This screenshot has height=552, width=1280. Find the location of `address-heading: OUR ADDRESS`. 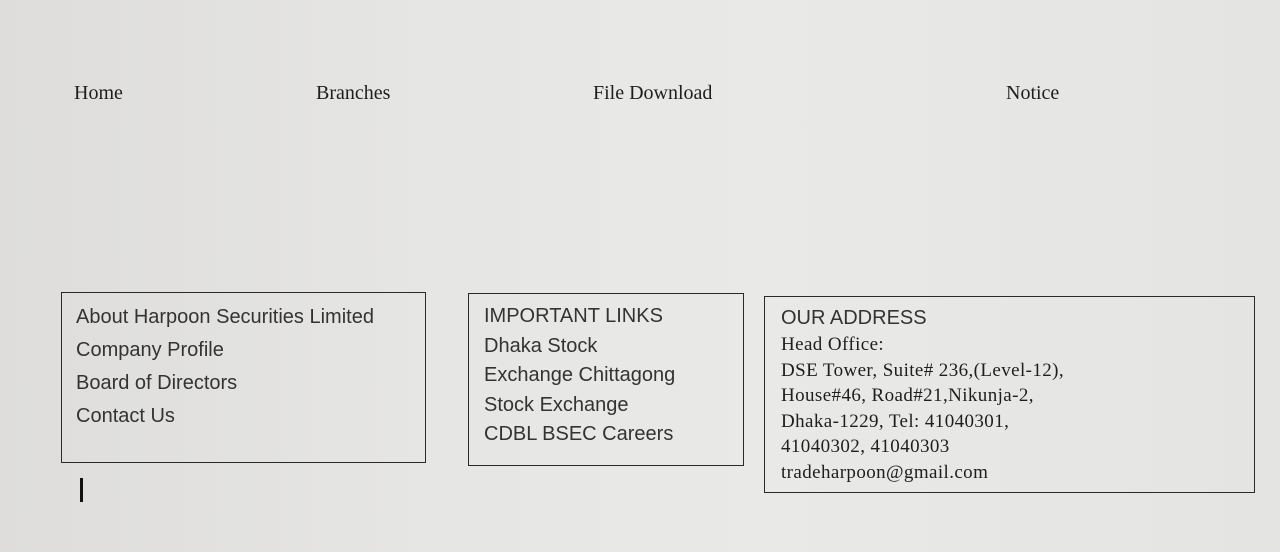

address-heading: OUR ADDRESS is located at coordinates (854, 318).